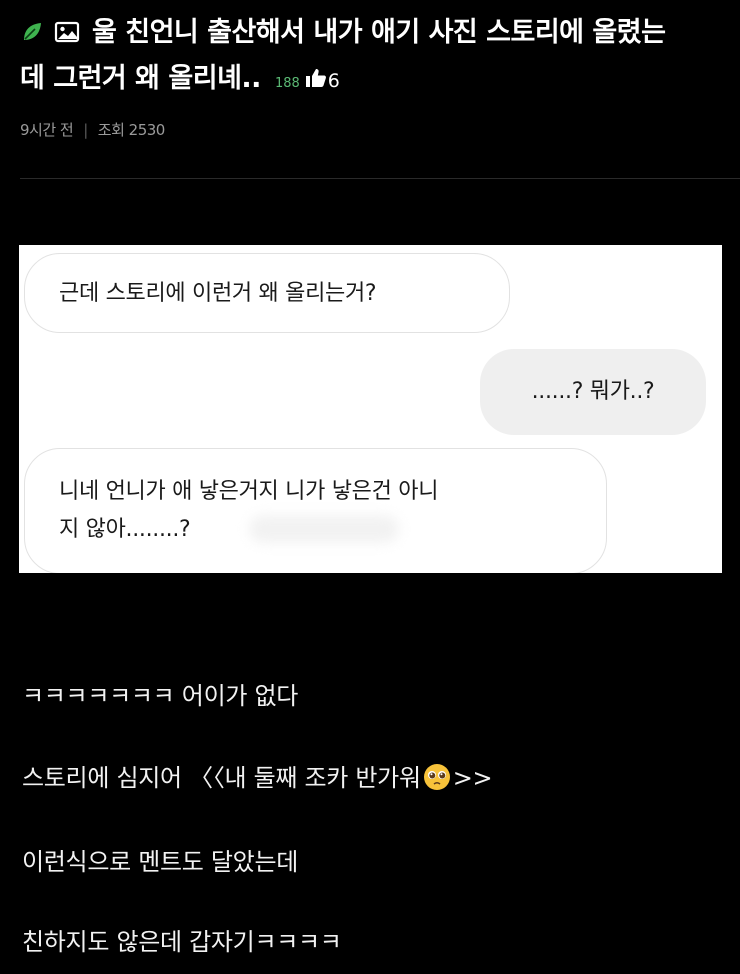  Describe the element at coordinates (287, 83) in the screenshot. I see `reply-count: 188` at that location.